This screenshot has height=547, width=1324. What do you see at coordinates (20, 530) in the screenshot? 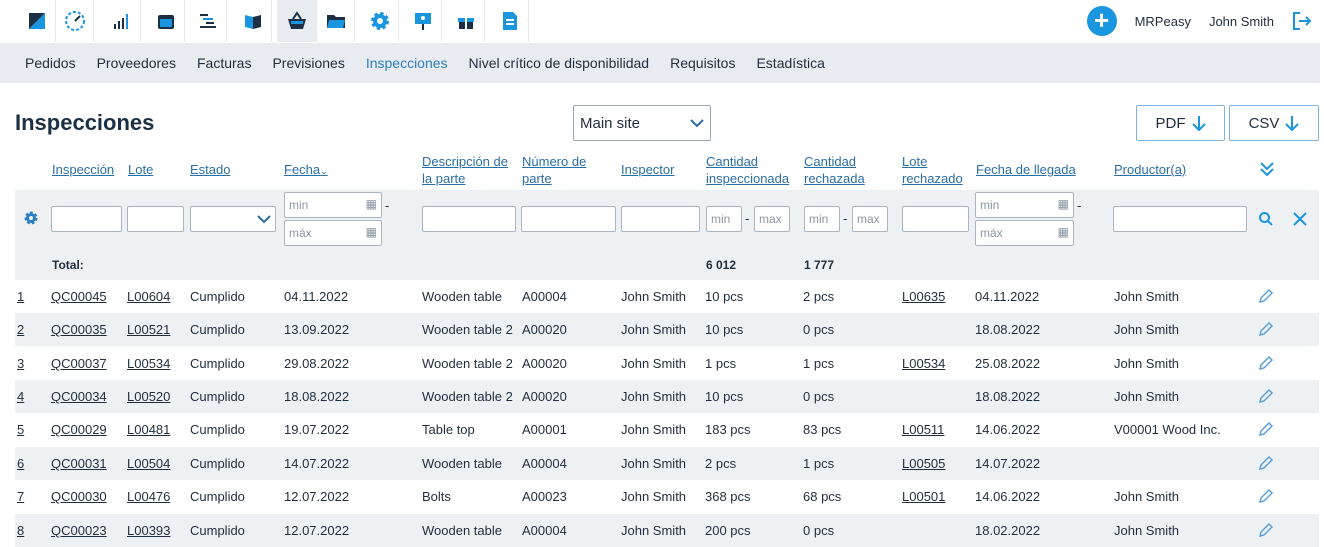
I see `cell-n: 8` at bounding box center [20, 530].